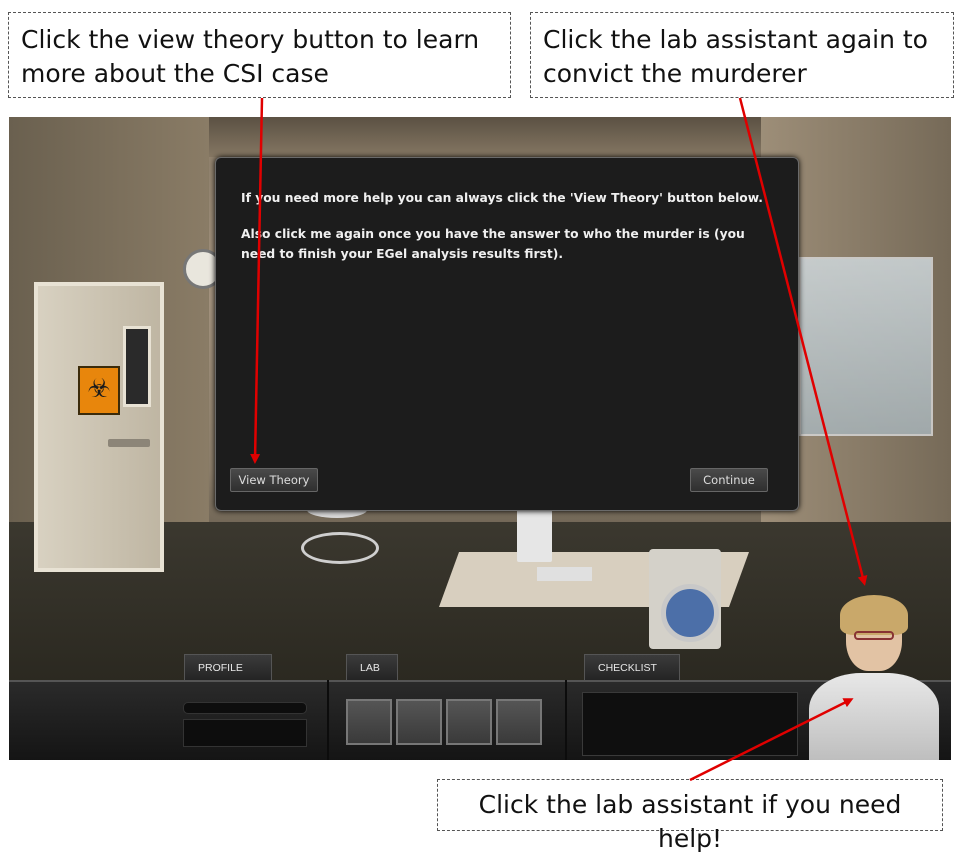 This screenshot has width=960, height=856. What do you see at coordinates (257, 280) in the screenshot?
I see `arrow-to-view-theory` at bounding box center [257, 280].